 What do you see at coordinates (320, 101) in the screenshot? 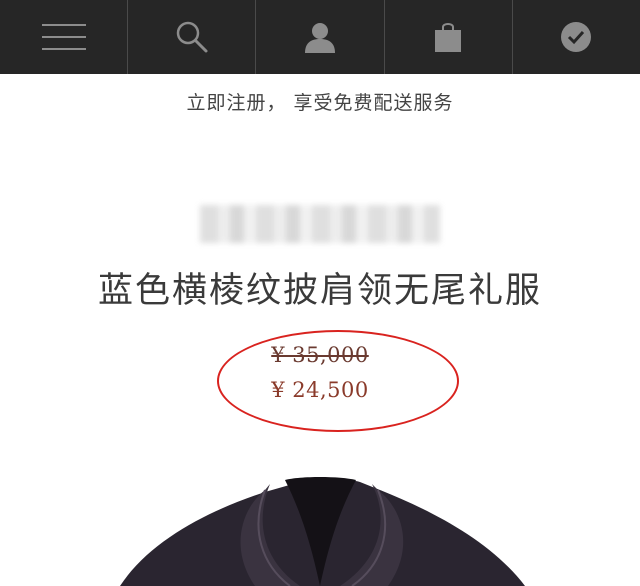
I see `promo-banner: 立即注册， 享受免费配送服务` at bounding box center [320, 101].